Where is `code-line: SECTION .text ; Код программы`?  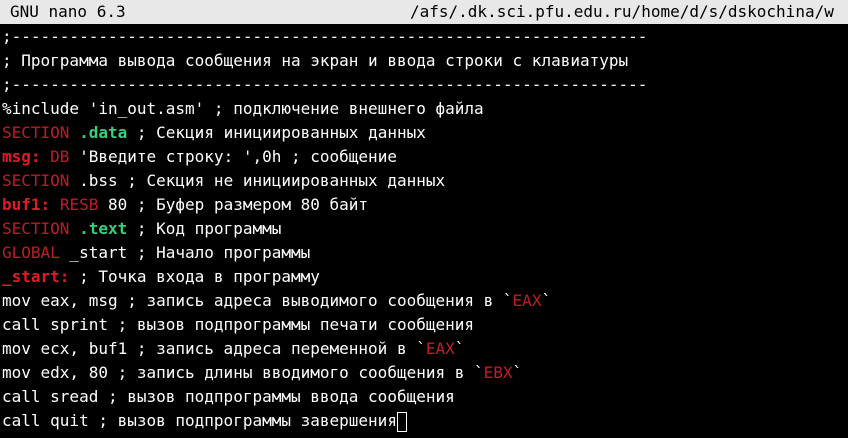 code-line: SECTION .text ; Код программы is located at coordinates (424, 229).